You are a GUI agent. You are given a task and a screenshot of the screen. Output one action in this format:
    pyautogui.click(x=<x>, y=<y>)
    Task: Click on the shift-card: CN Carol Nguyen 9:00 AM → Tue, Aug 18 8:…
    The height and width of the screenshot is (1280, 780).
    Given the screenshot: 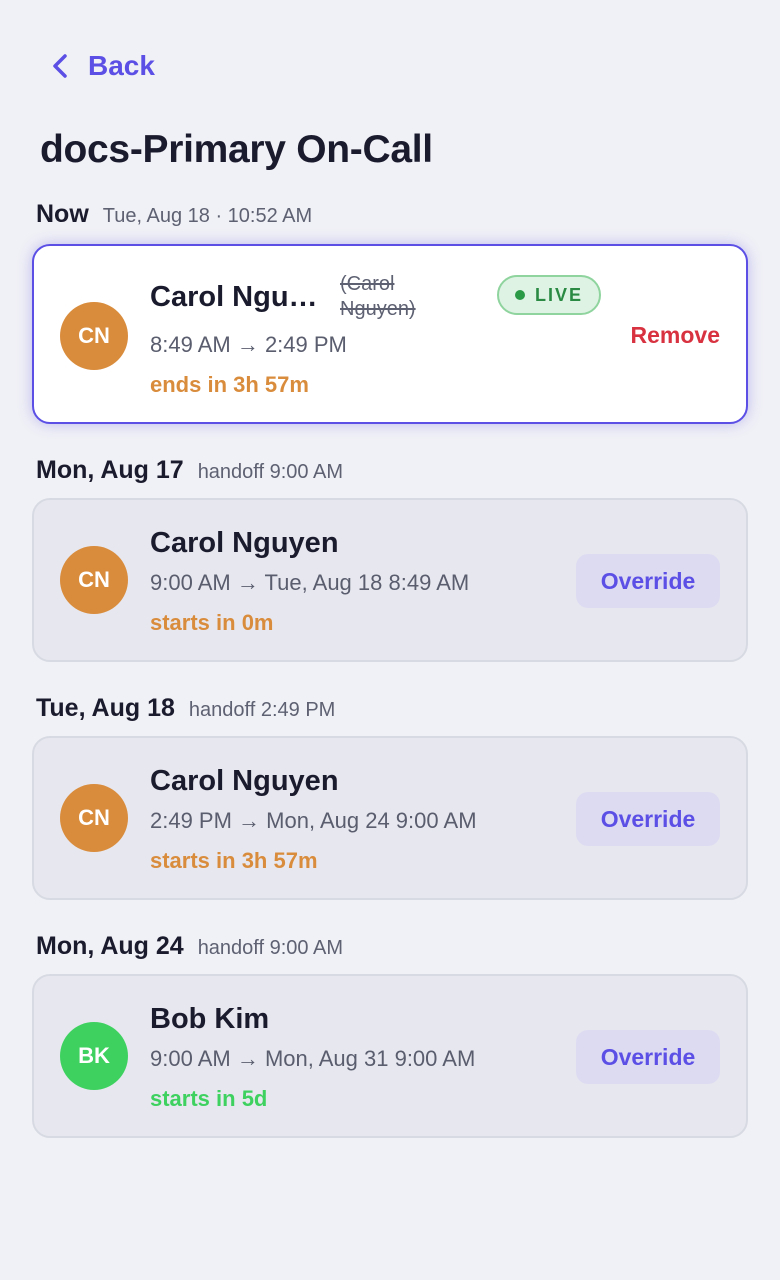 What is the action you would take?
    pyautogui.click(x=390, y=580)
    